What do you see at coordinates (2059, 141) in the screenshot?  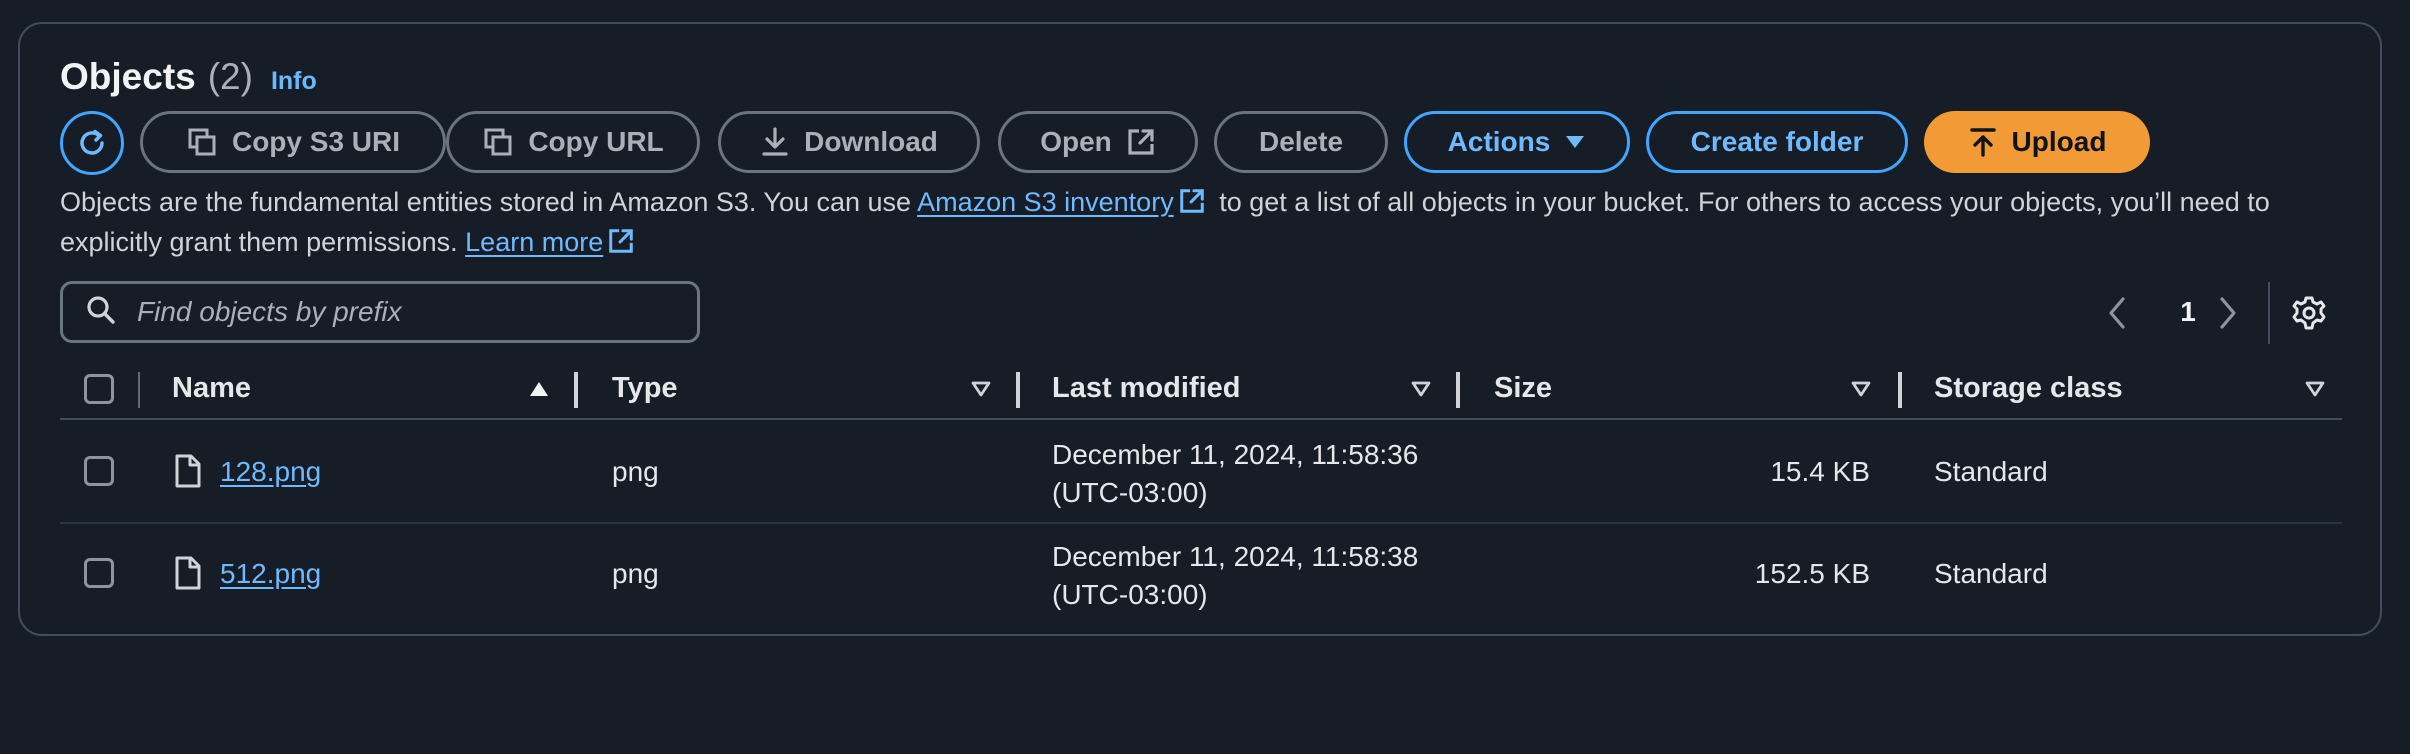 I see `upload-label: Upload` at bounding box center [2059, 141].